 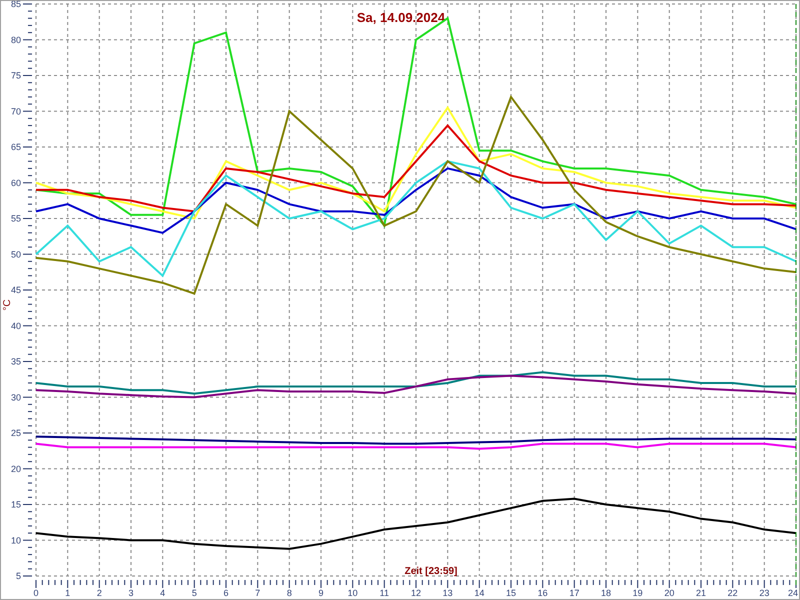 I want to click on tick-label: 1, so click(x=67, y=593).